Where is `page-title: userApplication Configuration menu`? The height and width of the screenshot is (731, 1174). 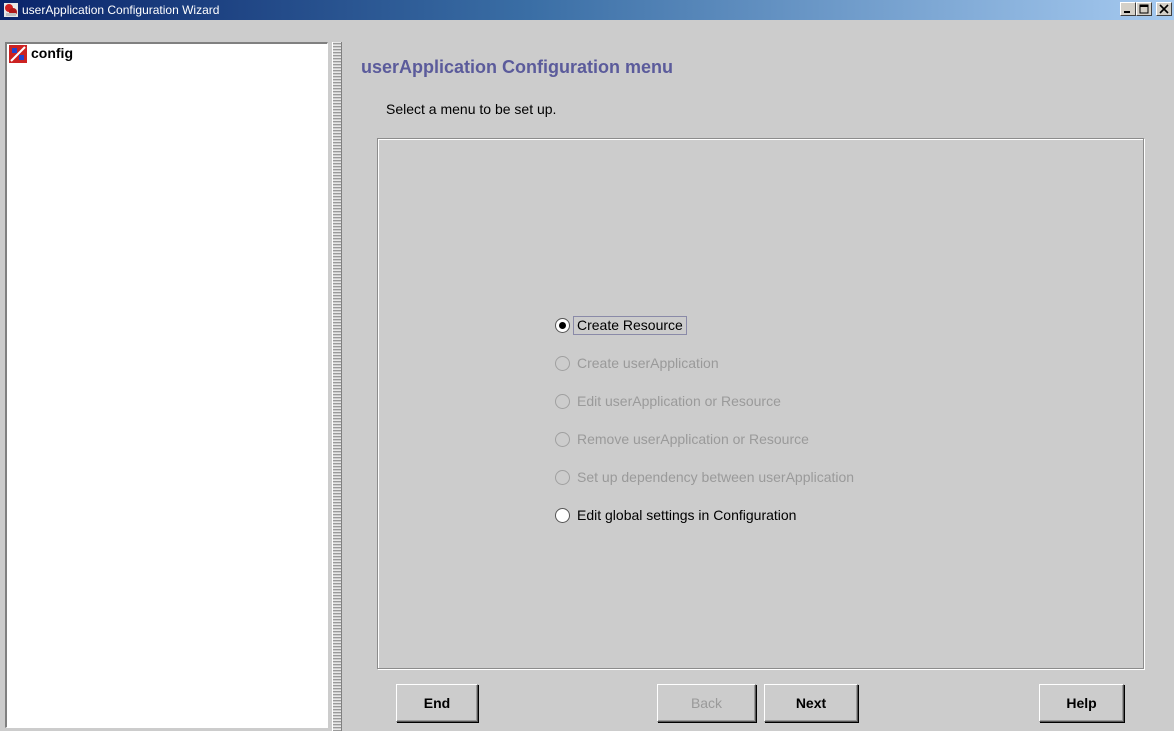
page-title: userApplication Configuration menu is located at coordinates (517, 67).